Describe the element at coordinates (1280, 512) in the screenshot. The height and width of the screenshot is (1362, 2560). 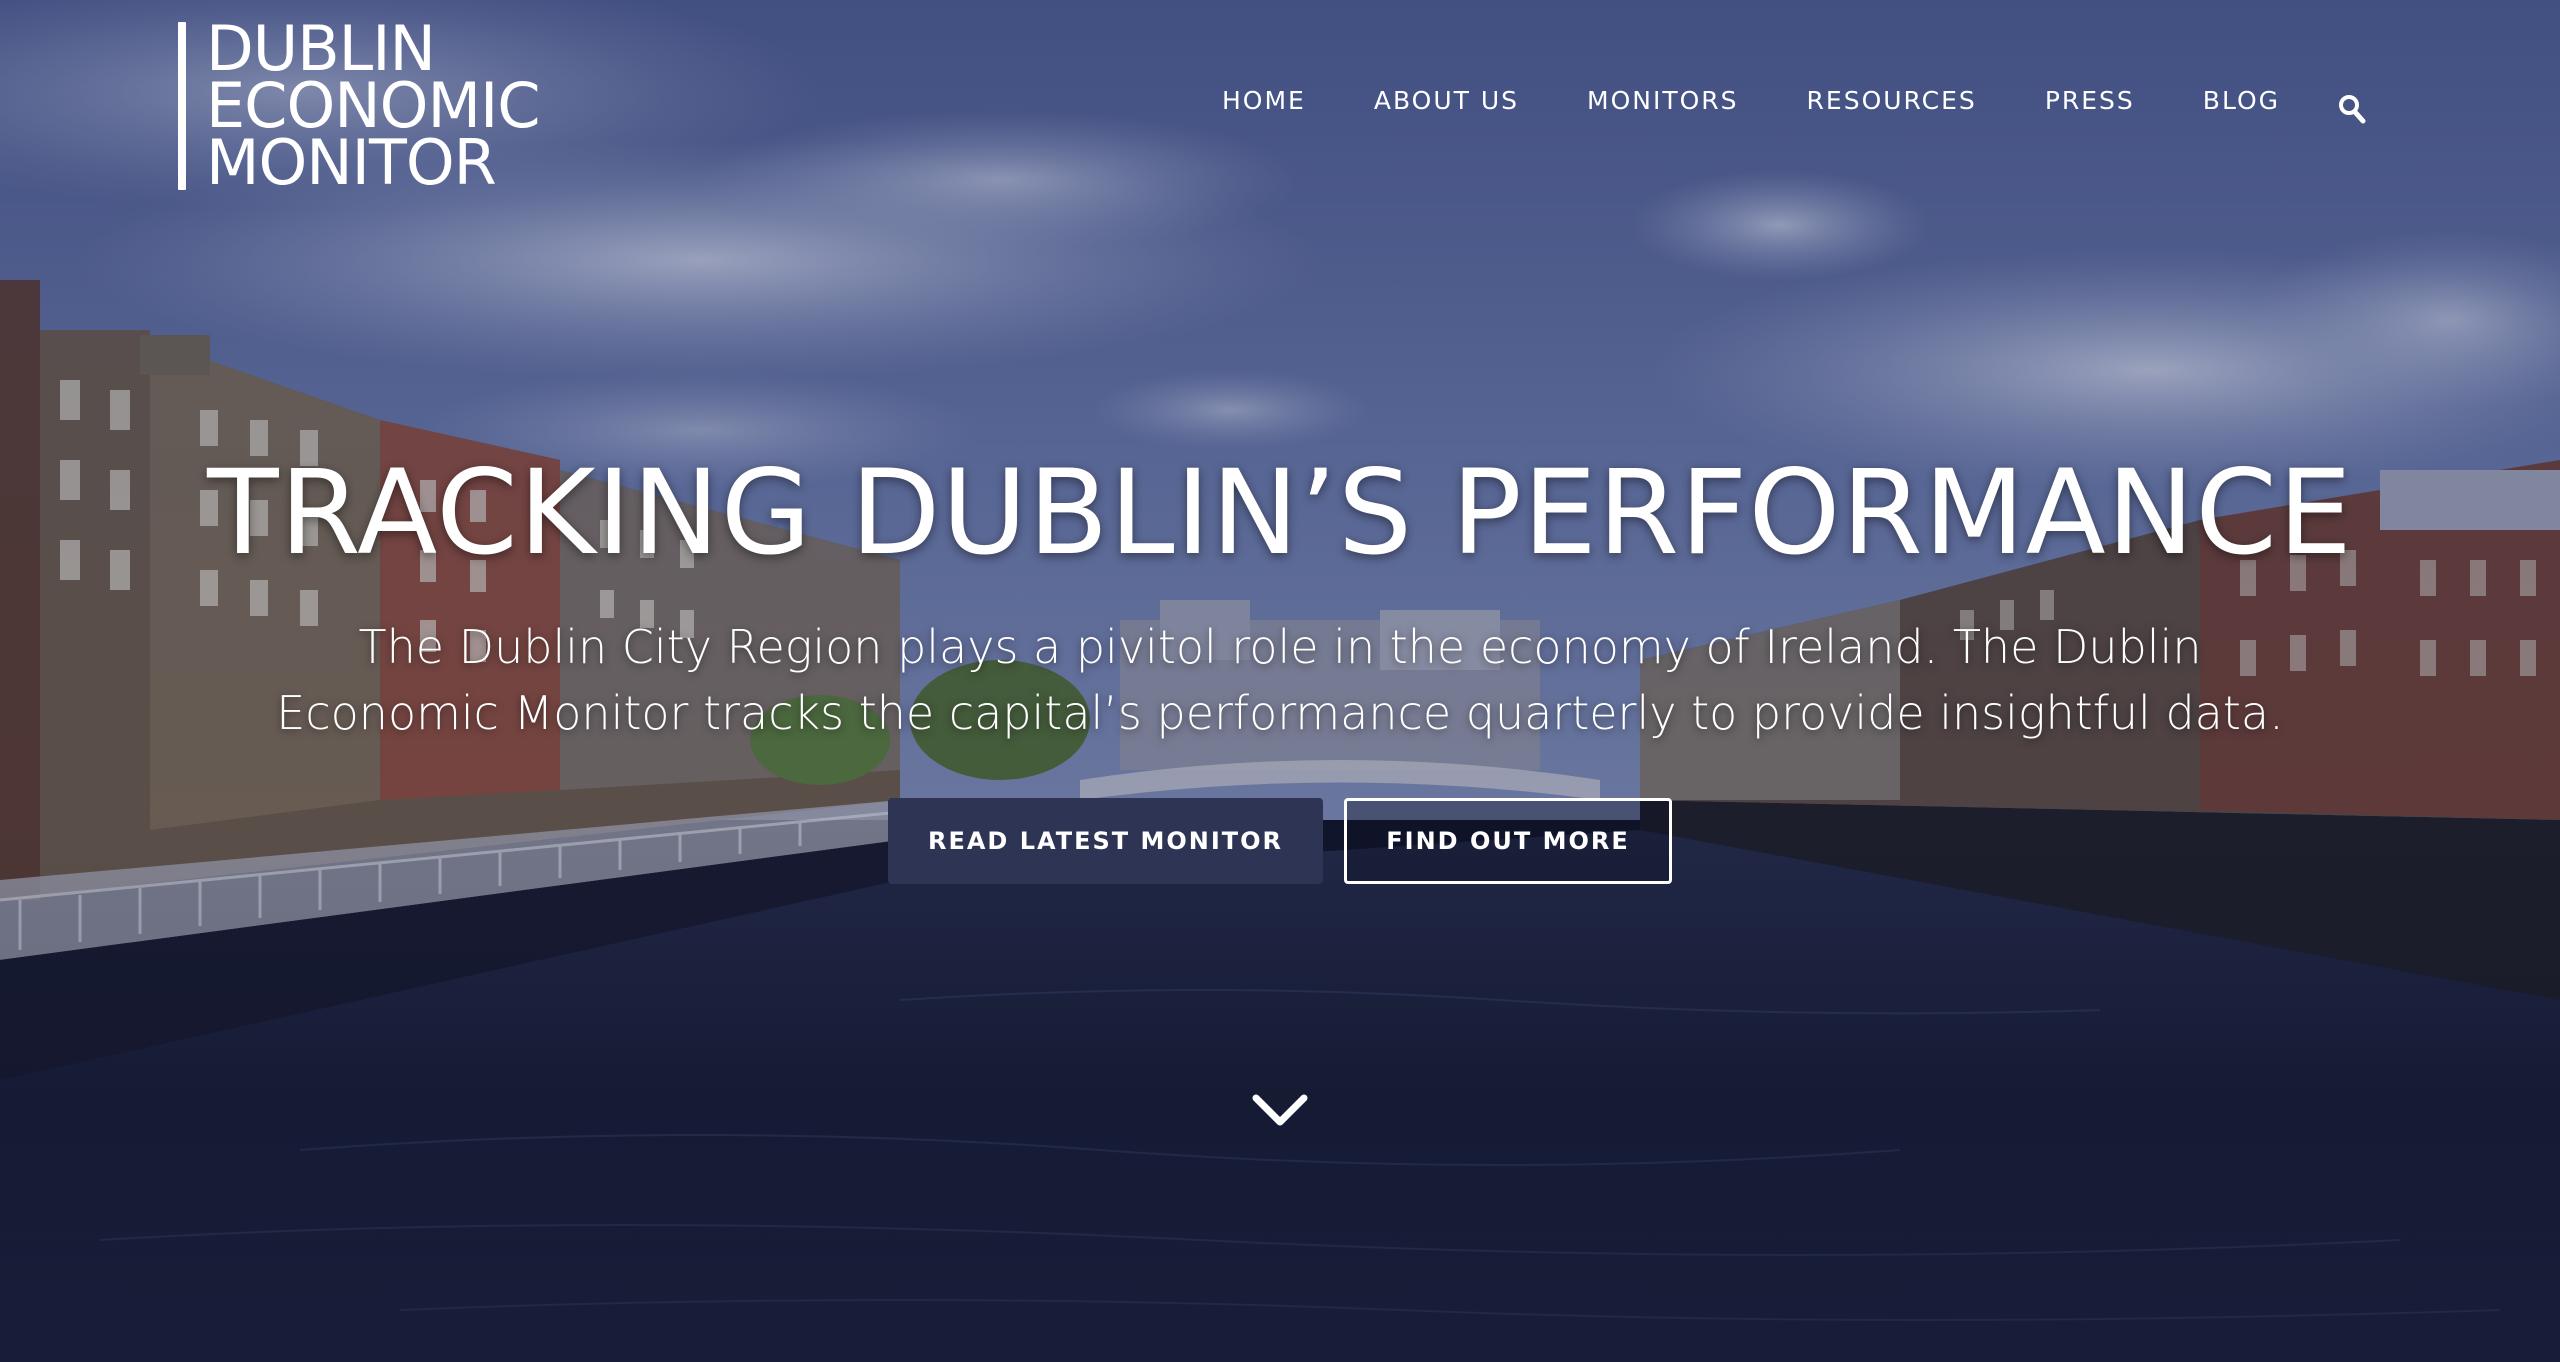
I see `hero-title: TRACKING DUBLIN’S PERFORMANCE` at that location.